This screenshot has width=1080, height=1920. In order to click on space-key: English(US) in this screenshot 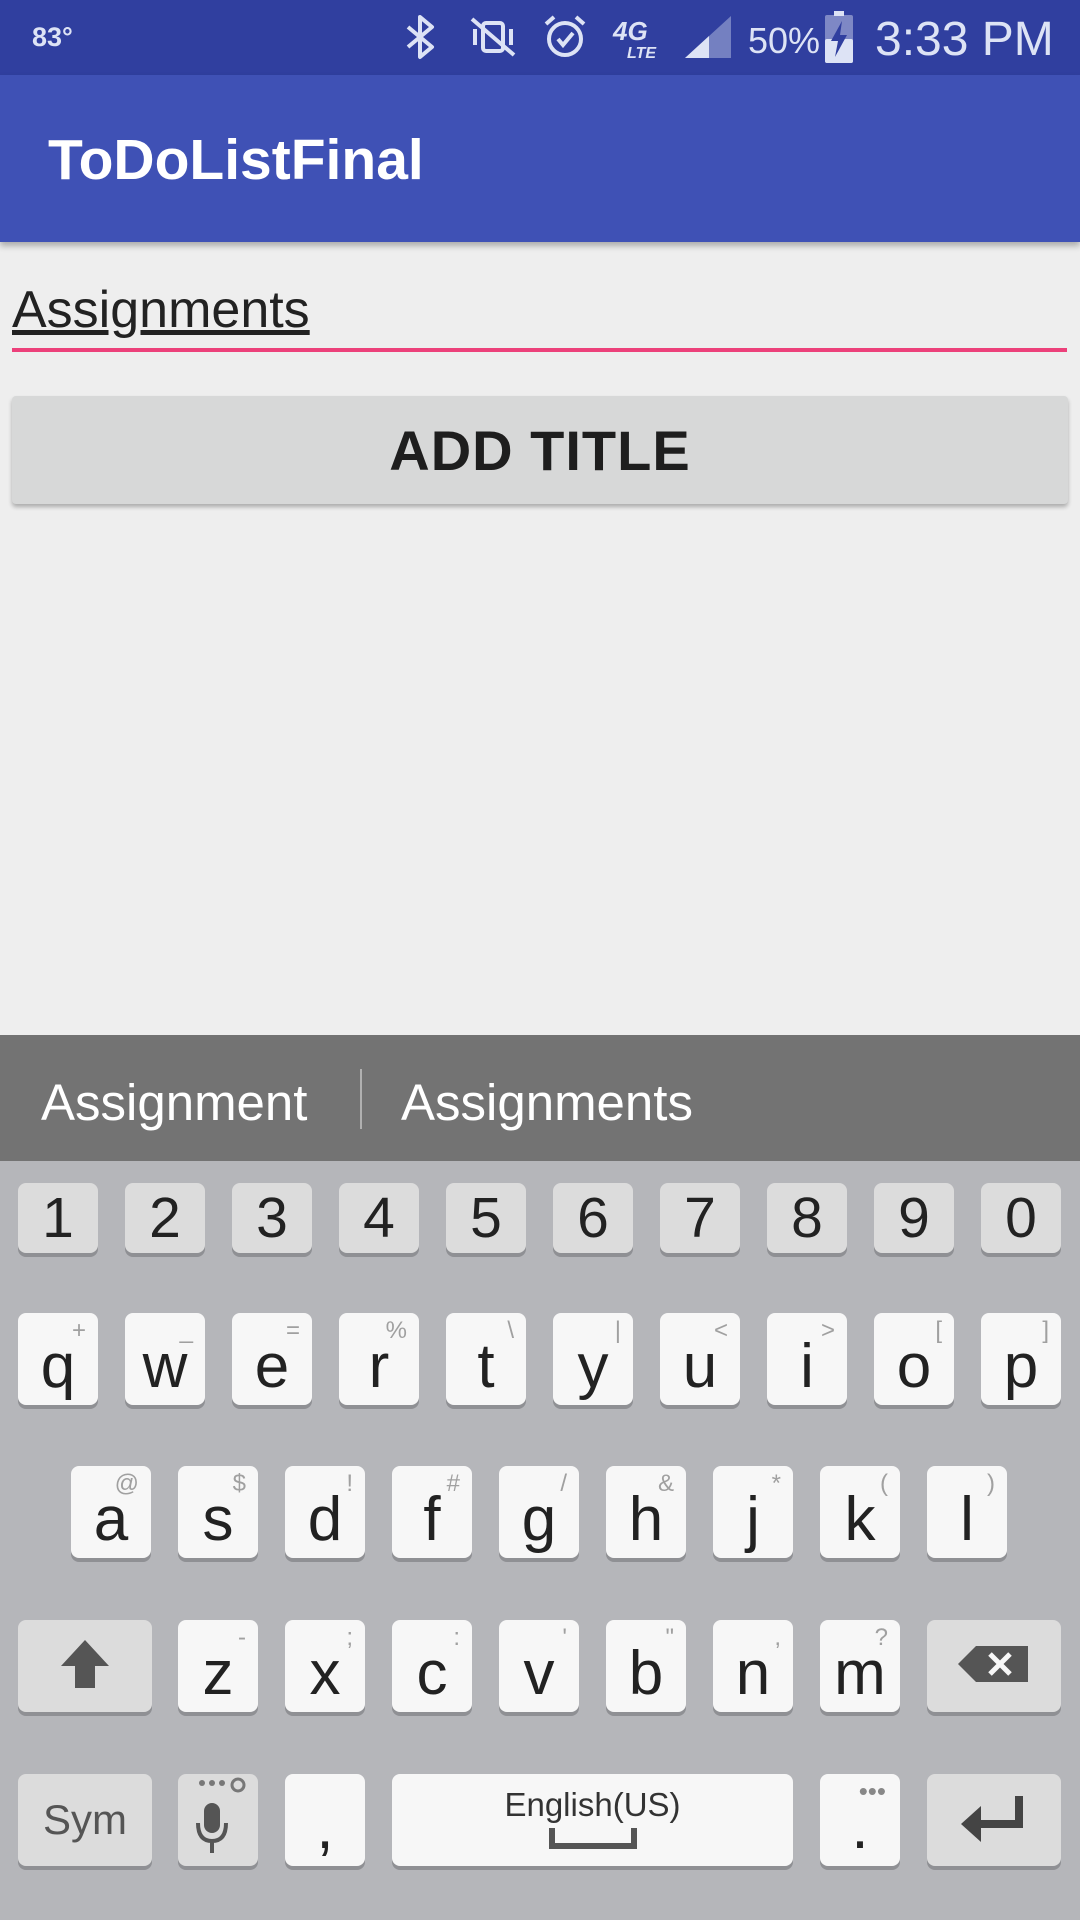, I will do `click(592, 1820)`.